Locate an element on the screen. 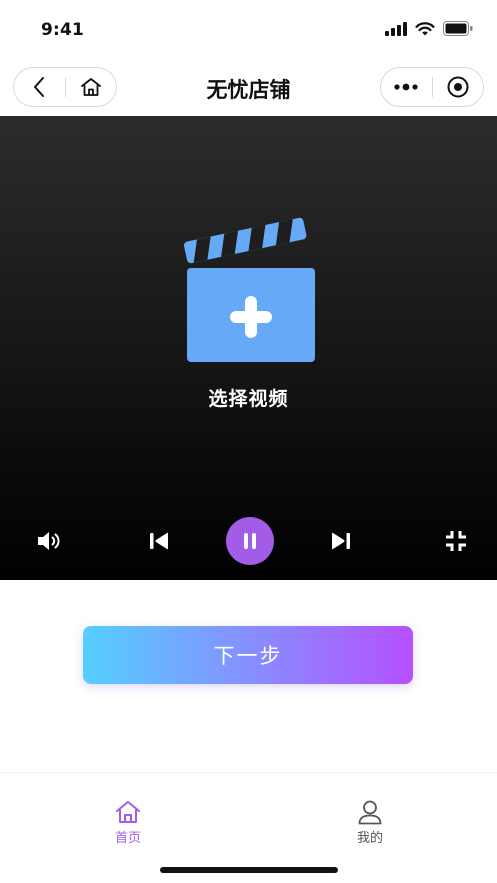 The width and height of the screenshot is (497, 883). previous-button is located at coordinates (159, 541).